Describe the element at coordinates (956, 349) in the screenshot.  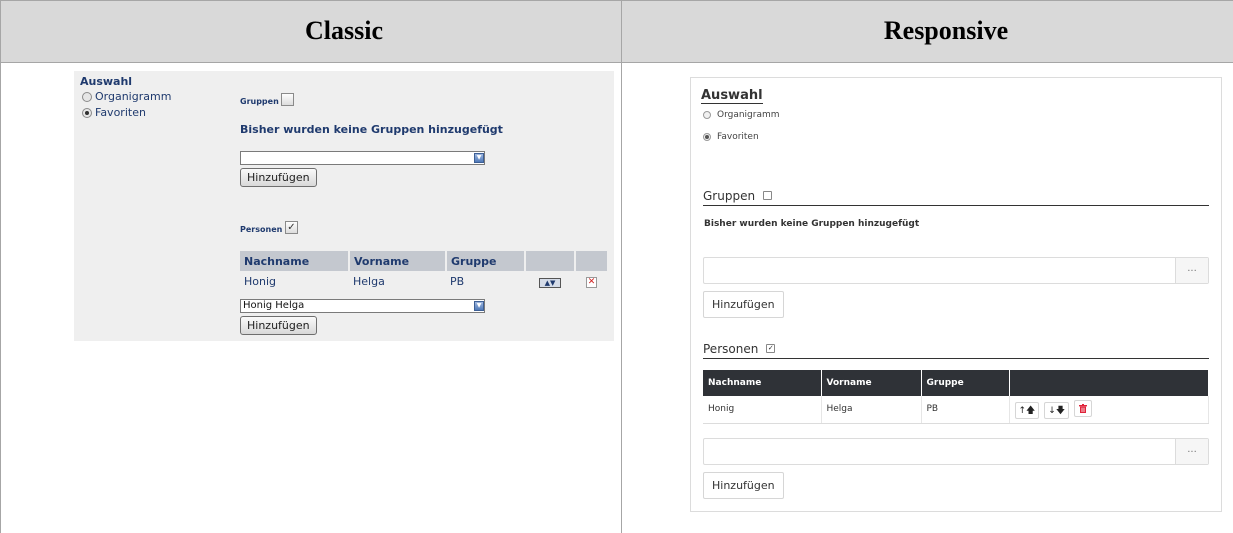
I see `personen-legend: Personen ✓` at that location.